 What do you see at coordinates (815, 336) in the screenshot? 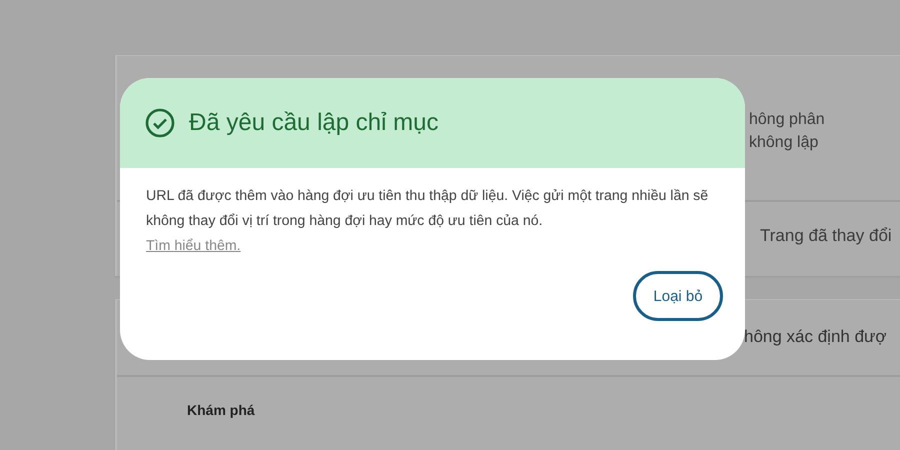
I see `card-text: hông xác định đượ` at bounding box center [815, 336].